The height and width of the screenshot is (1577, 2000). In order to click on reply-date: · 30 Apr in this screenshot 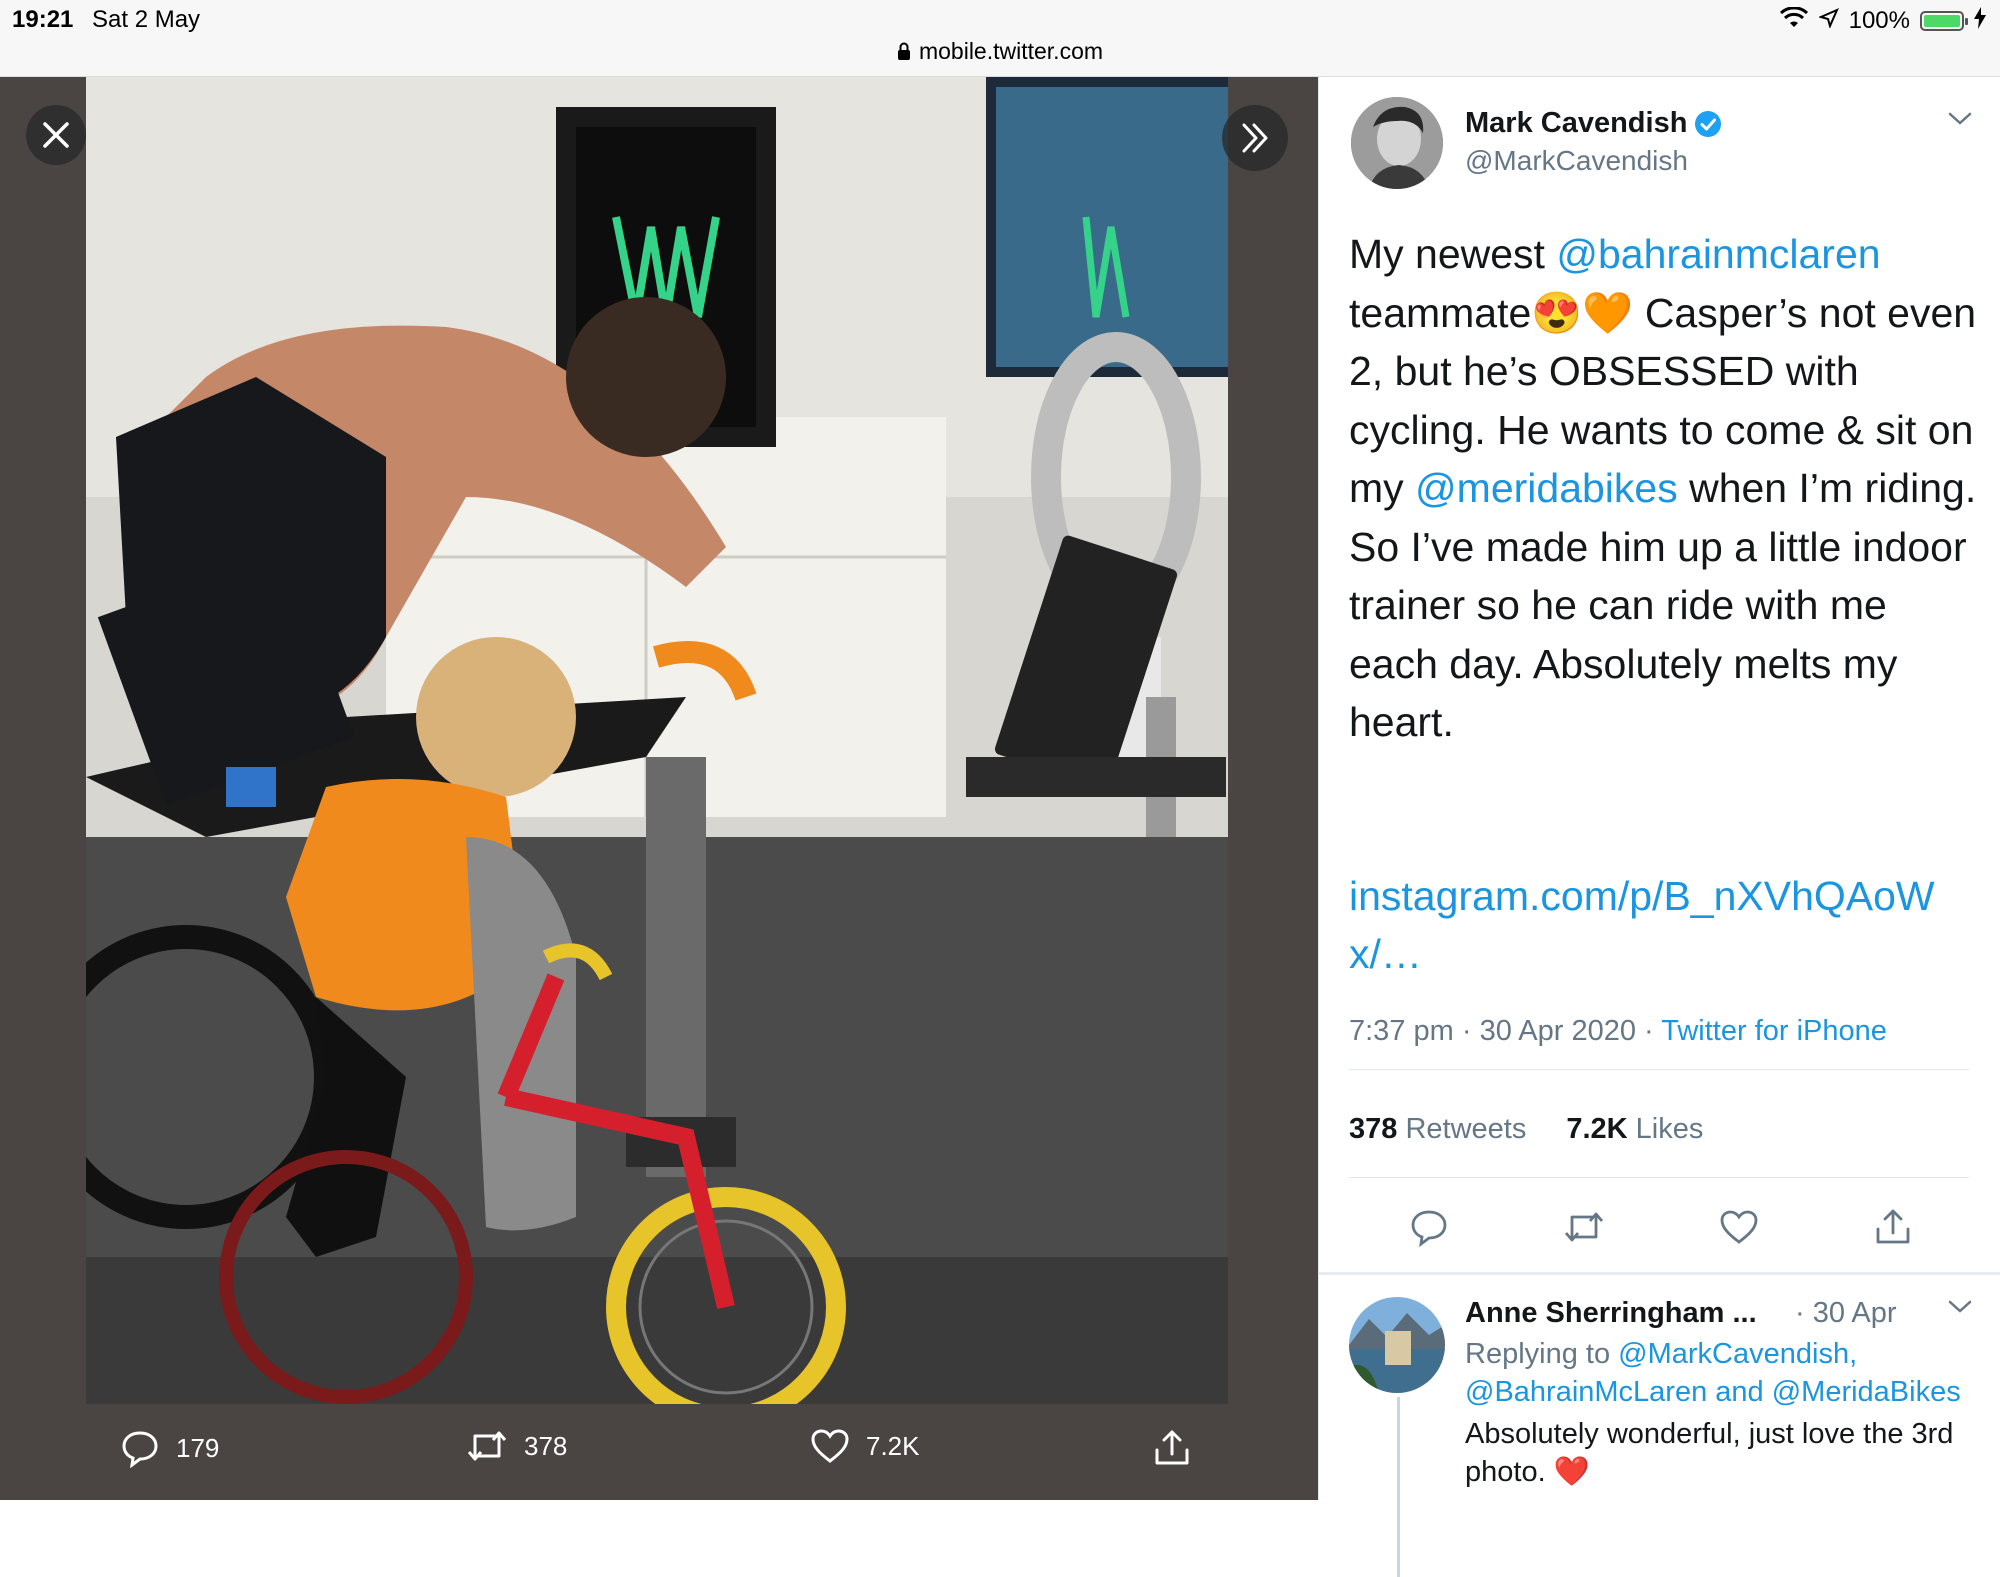, I will do `click(1846, 1313)`.